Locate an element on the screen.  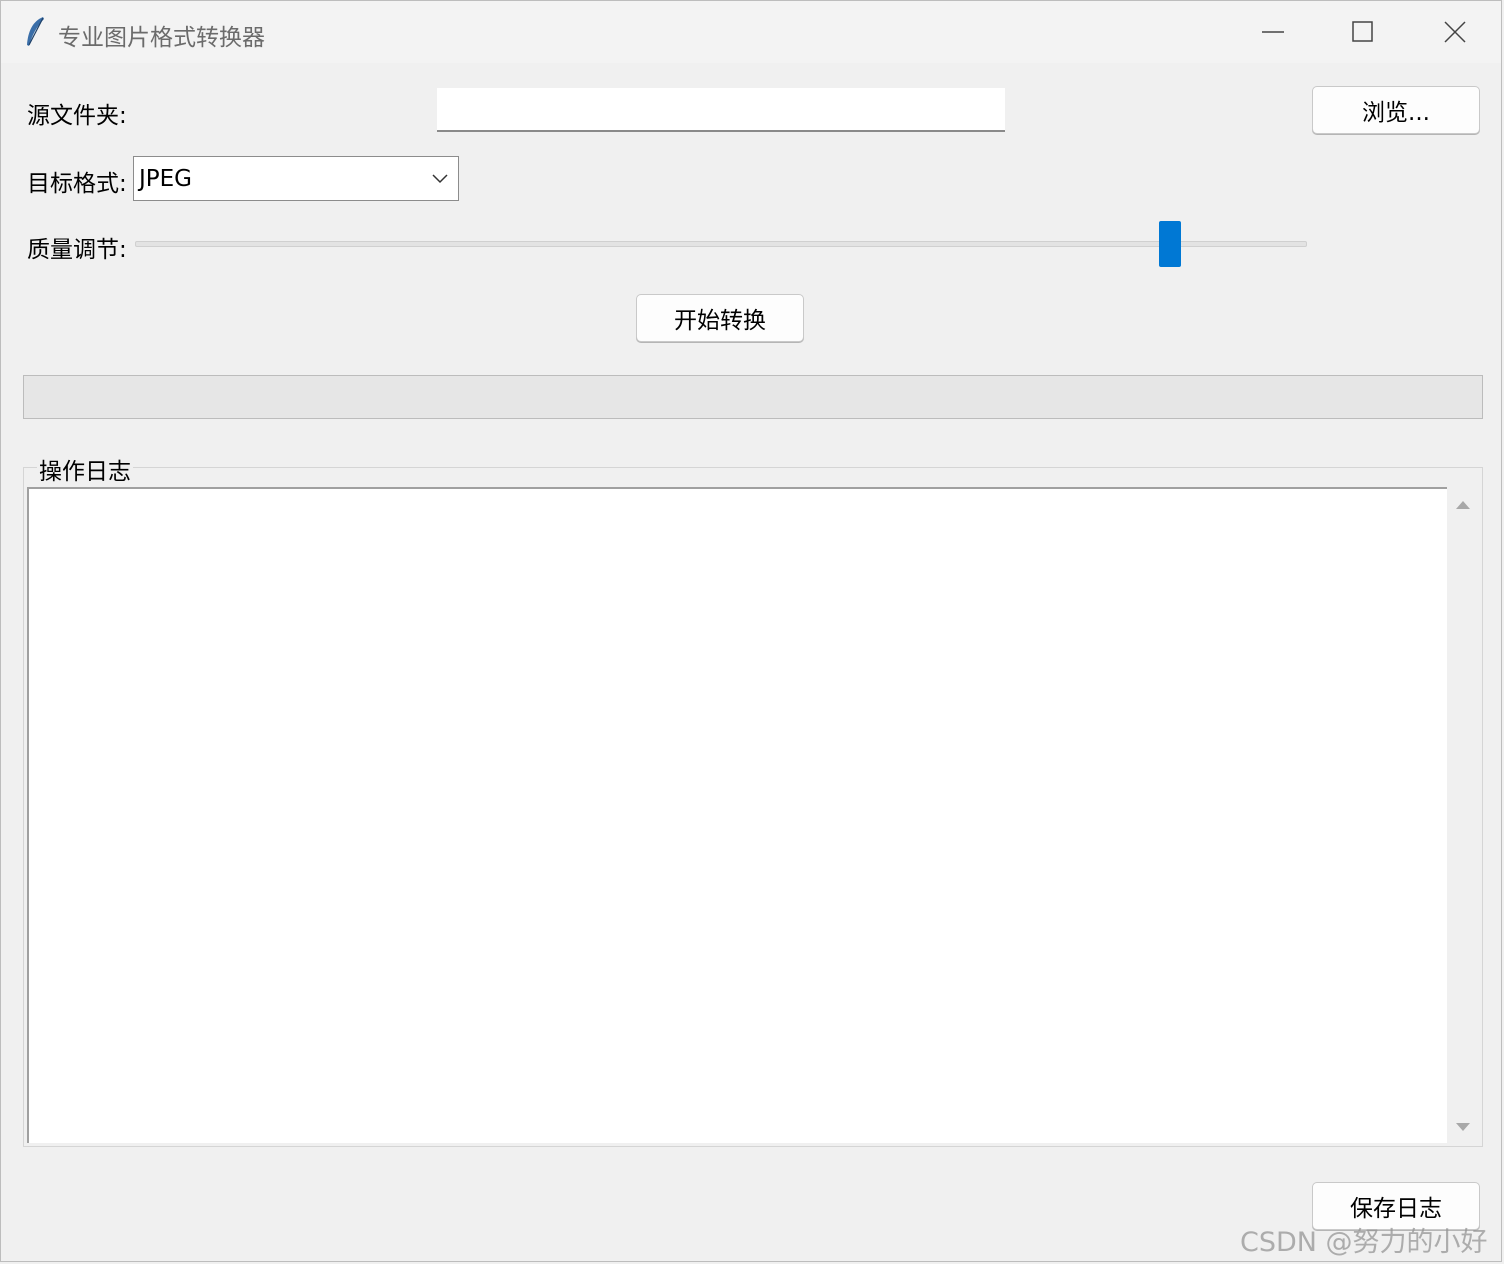
log-group-title: 操作日志 is located at coordinates (85, 469).